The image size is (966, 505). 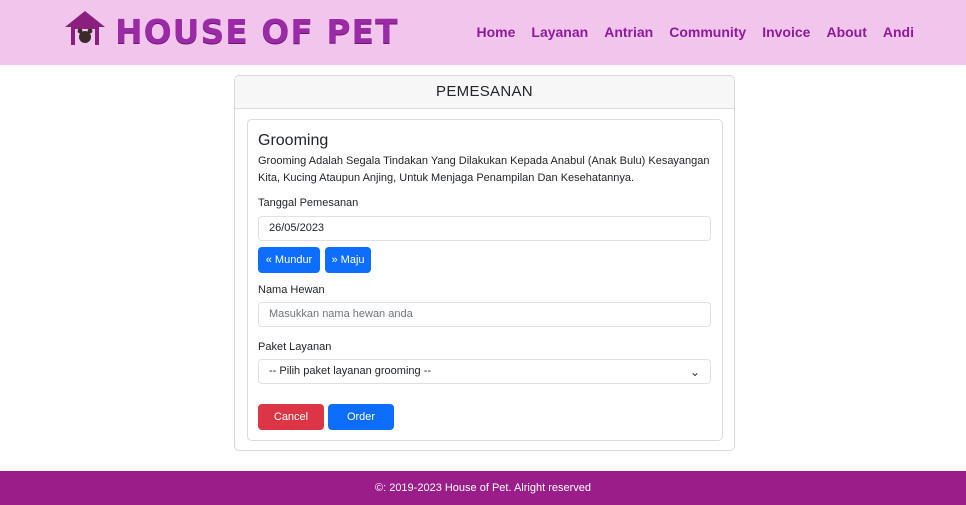 I want to click on date-input: 26/05/2023, so click(x=484, y=228).